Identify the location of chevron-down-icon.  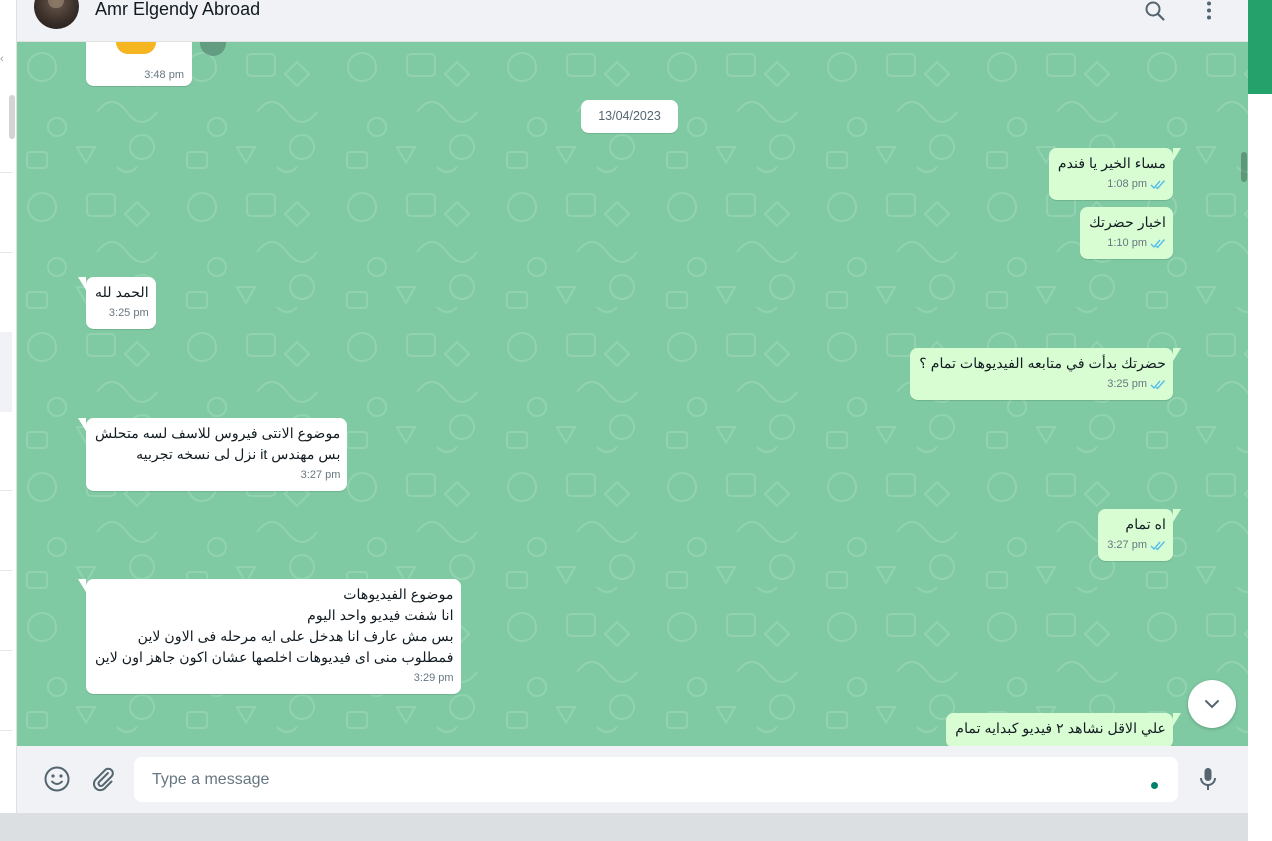
(1212, 704).